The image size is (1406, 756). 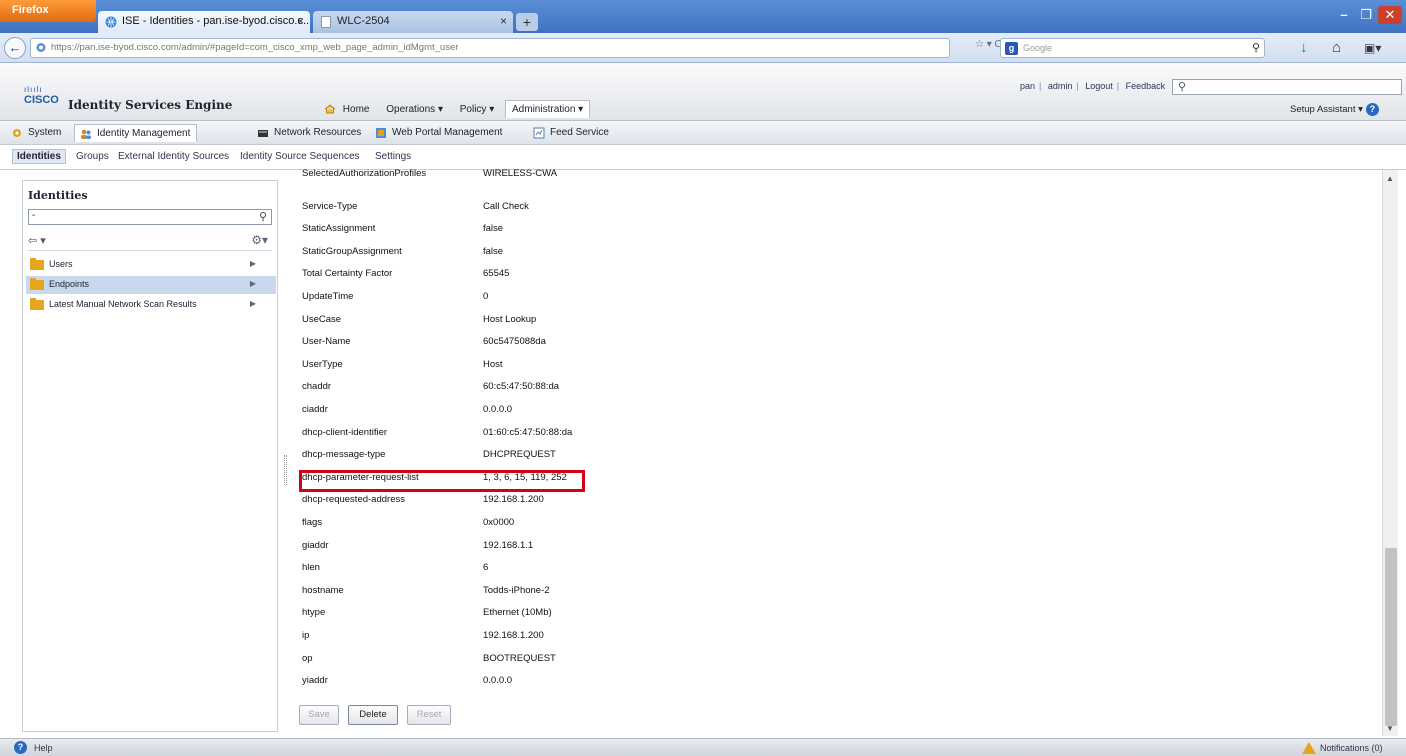 I want to click on panel-splitter, so click(x=285, y=470).